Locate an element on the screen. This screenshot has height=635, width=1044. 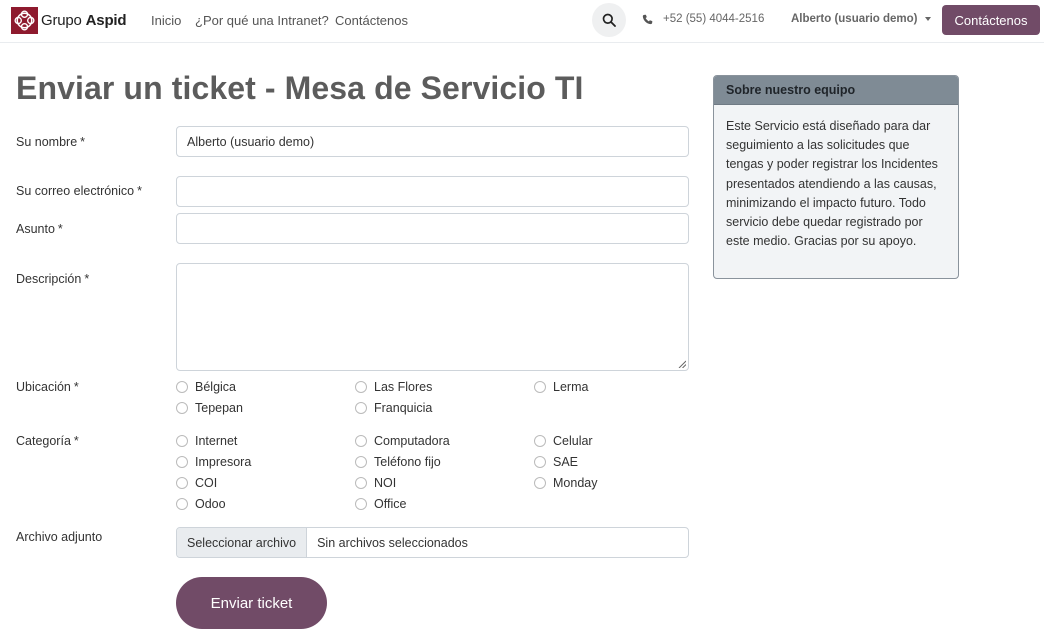
category-radio-celular: Celular is located at coordinates (563, 441).